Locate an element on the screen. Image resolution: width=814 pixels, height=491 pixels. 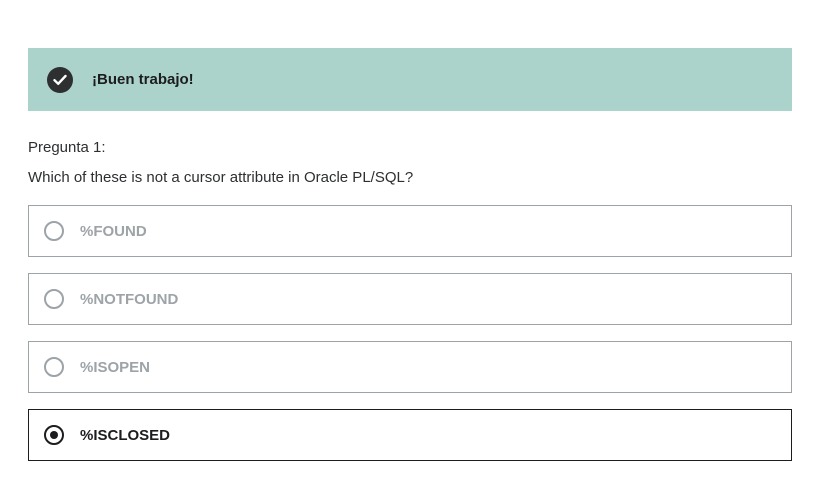
radio-selected-dot is located at coordinates (54, 435).